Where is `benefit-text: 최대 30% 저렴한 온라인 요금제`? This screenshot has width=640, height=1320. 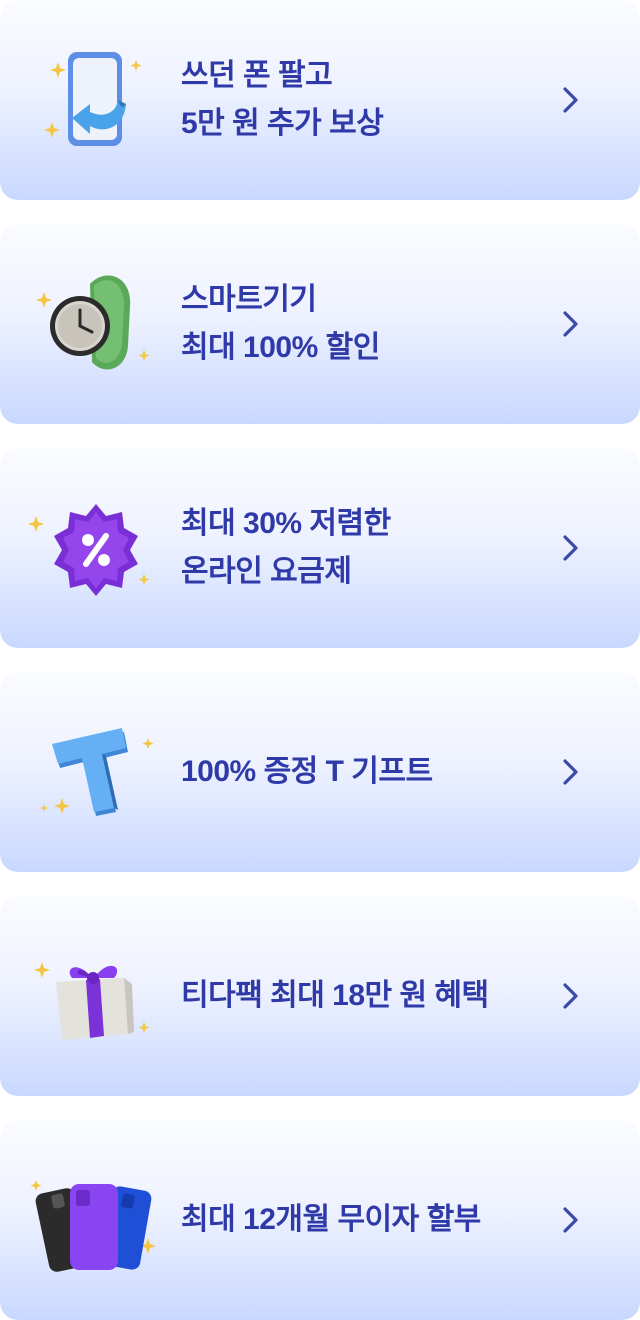
benefit-text: 최대 30% 저렴한 온라인 요금제 is located at coordinates (286, 548).